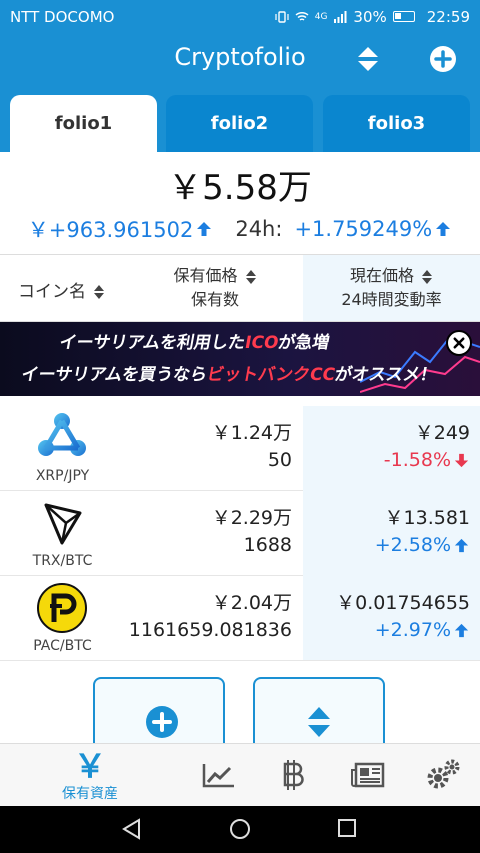 The width and height of the screenshot is (480, 853). I want to click on header-holding: 保有価格 保有数, so click(215, 288).